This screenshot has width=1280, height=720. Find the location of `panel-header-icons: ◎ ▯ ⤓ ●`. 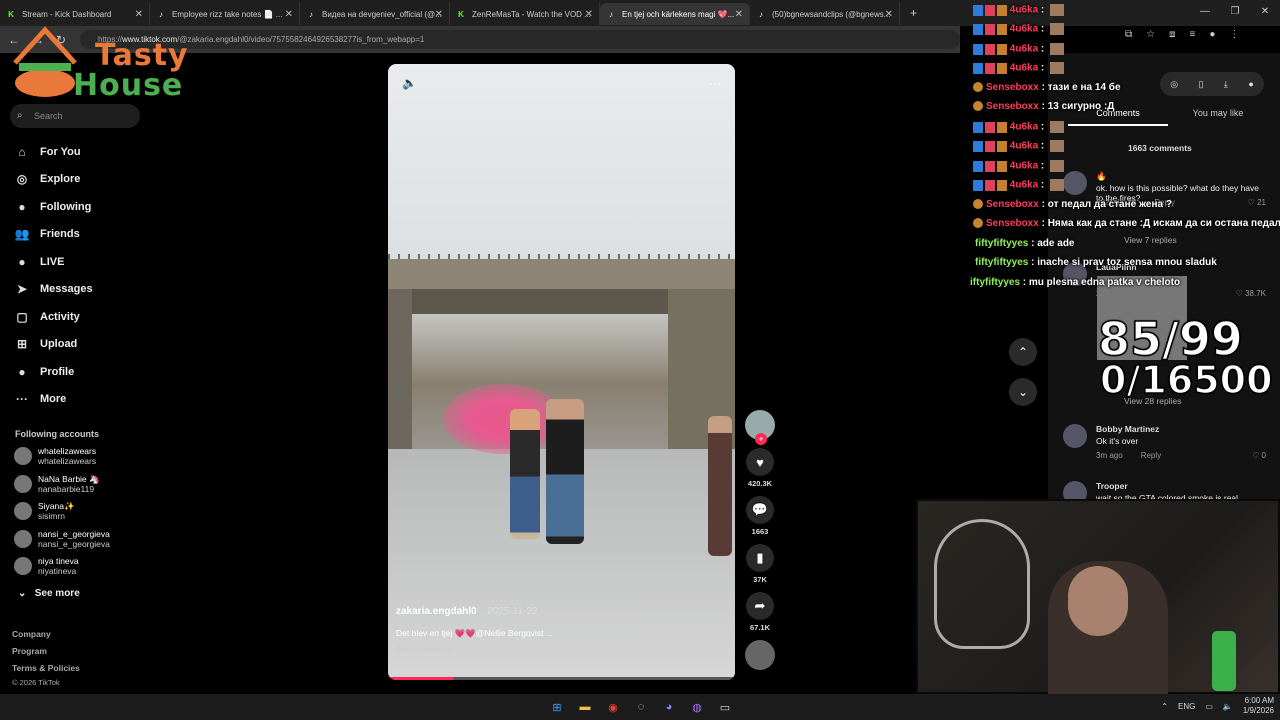

panel-header-icons: ◎ ▯ ⤓ ● is located at coordinates (1212, 84).